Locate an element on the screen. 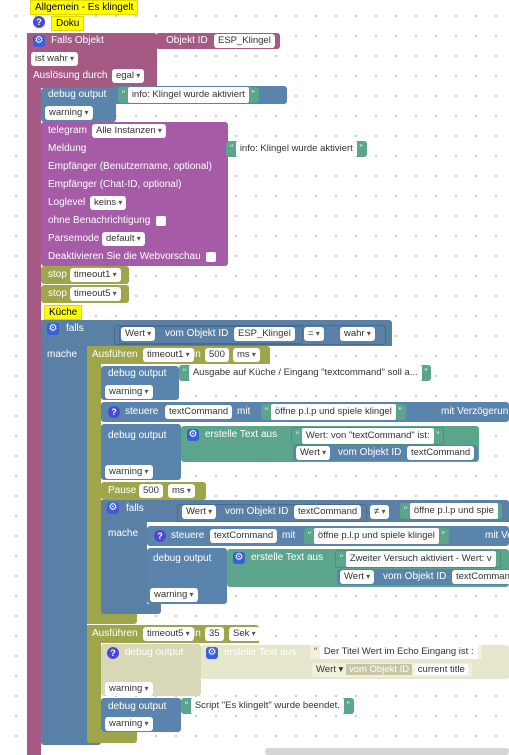 The width and height of the screenshot is (509, 755). debug-label-4: debug output is located at coordinates (182, 558).